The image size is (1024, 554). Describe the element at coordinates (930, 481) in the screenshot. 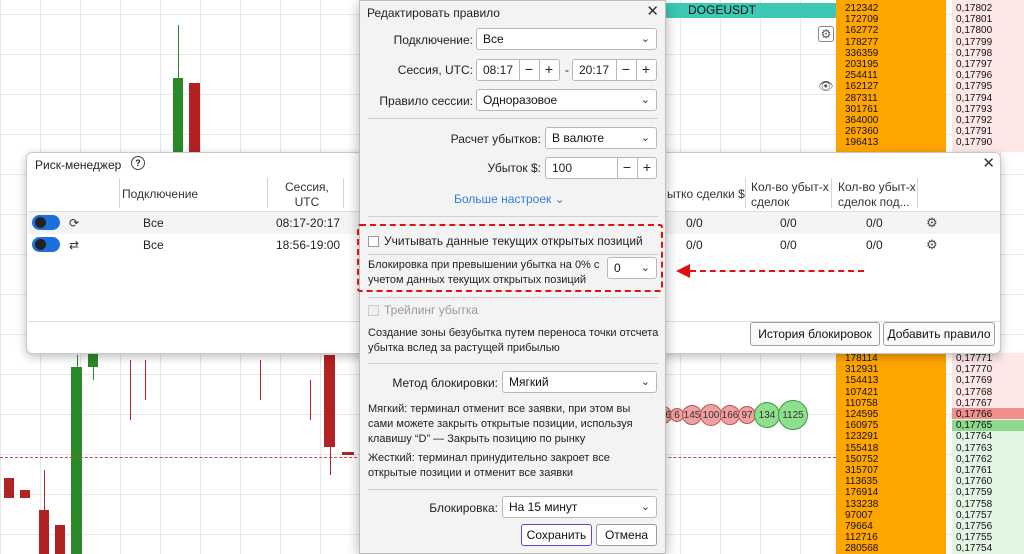

I see `orderbook-row: 113635 0,17760` at that location.